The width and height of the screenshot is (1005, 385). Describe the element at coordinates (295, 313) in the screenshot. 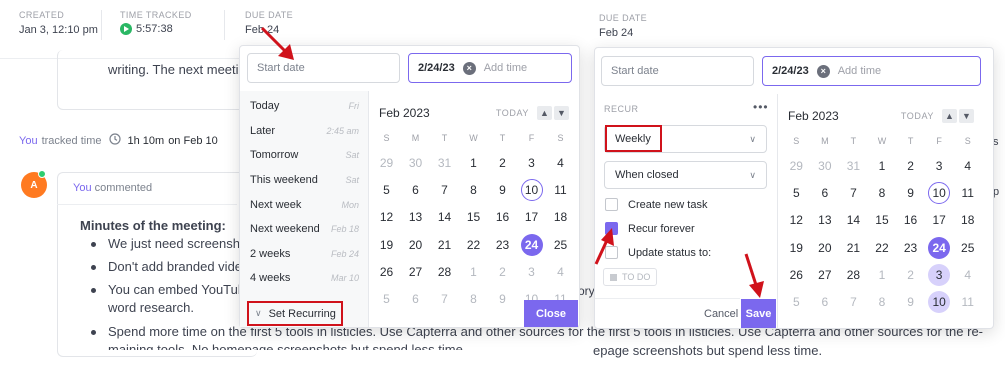

I see `set-recurring-button: ∨ Set Recurring` at that location.